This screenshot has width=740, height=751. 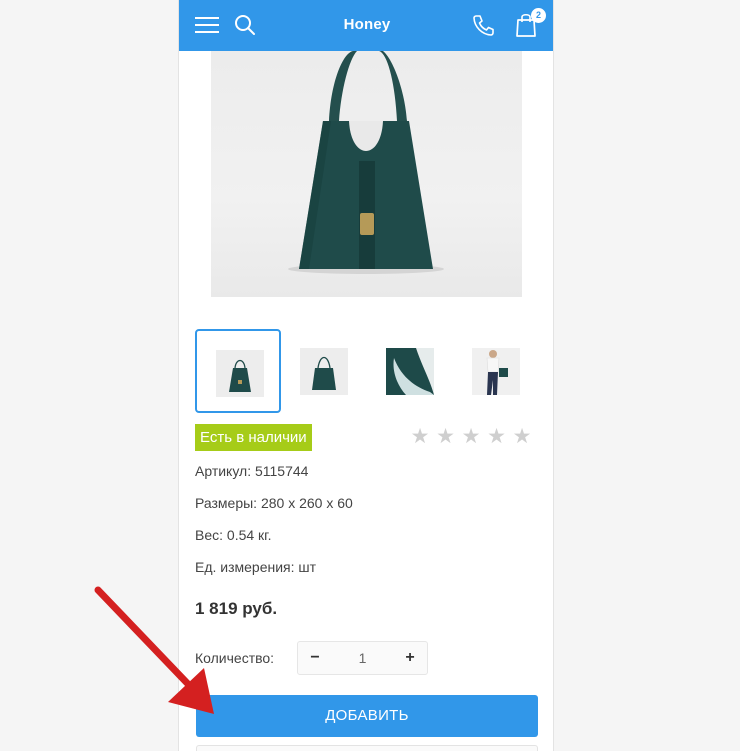 What do you see at coordinates (154, 650) in the screenshot?
I see `annotation-arrow-icon` at bounding box center [154, 650].